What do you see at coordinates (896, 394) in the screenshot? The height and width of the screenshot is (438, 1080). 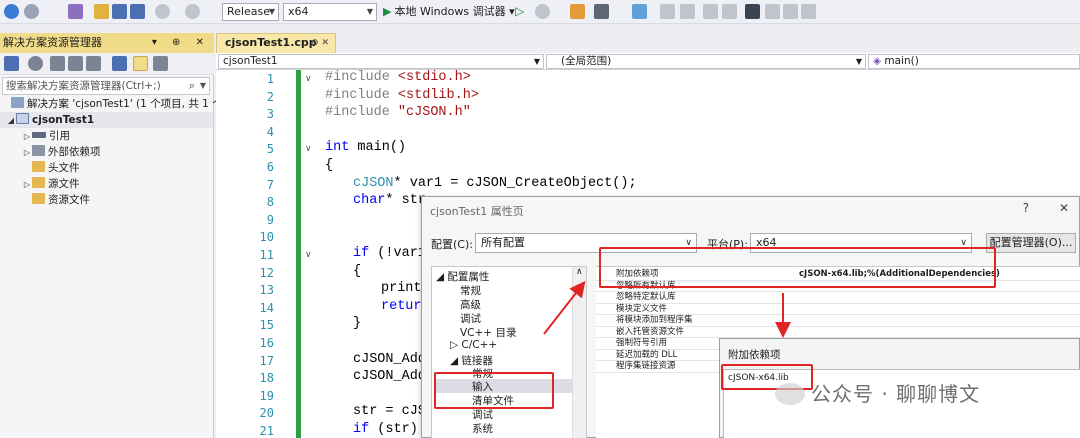 I see `watermark-text: 公众号 · 聊聊博文` at bounding box center [896, 394].